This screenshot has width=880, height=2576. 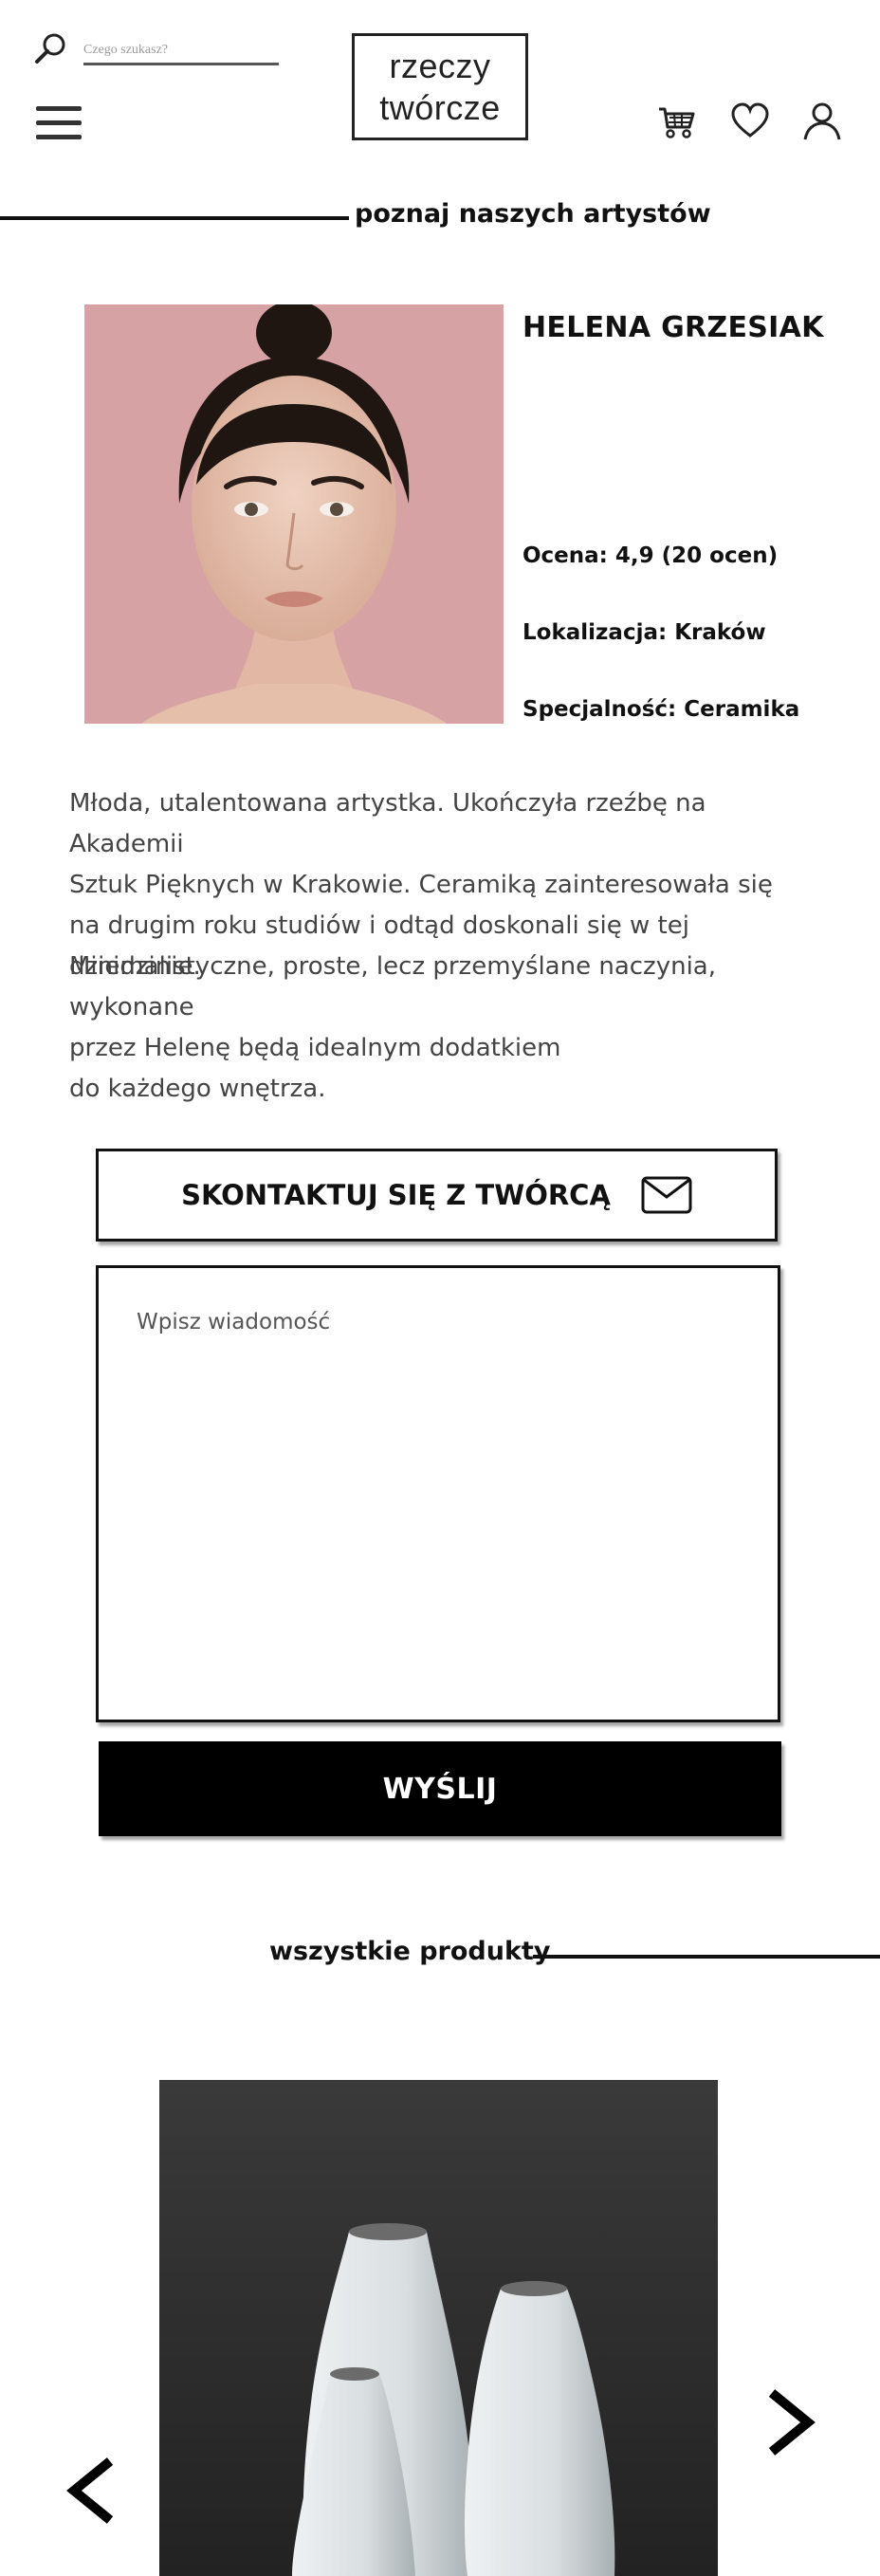 I want to click on heart-icon, so click(x=750, y=121).